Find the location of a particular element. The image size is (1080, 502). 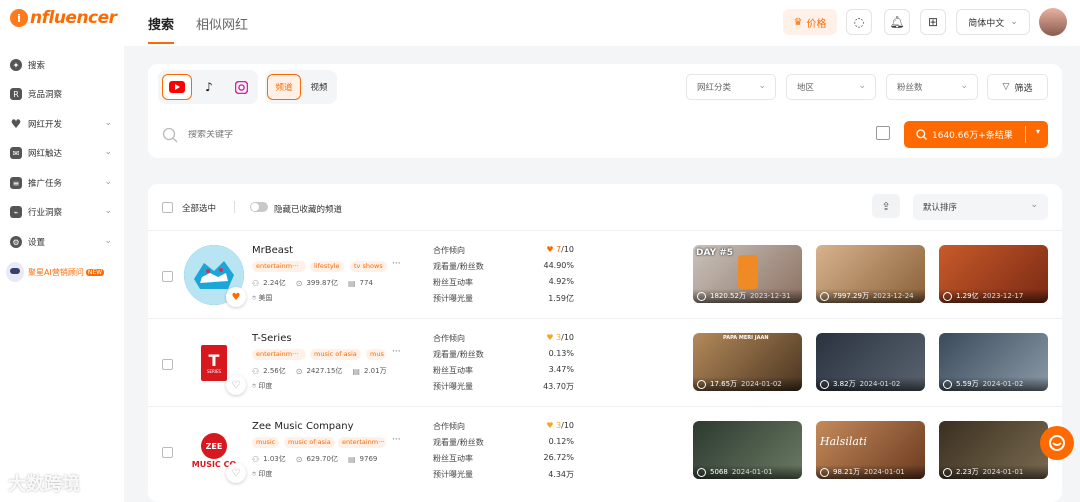

sidebar-item-influencer-dev: ♥ 网红开发 ⌄ is located at coordinates (62, 124).